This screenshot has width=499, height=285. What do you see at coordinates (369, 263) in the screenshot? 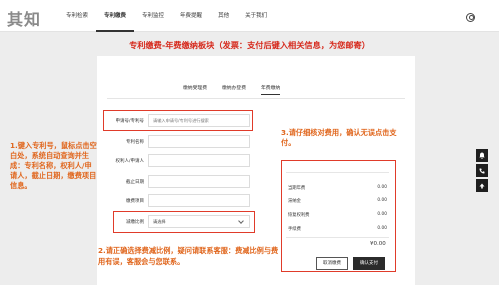
I see `confirm-payment-button: 确认支付` at bounding box center [369, 263].